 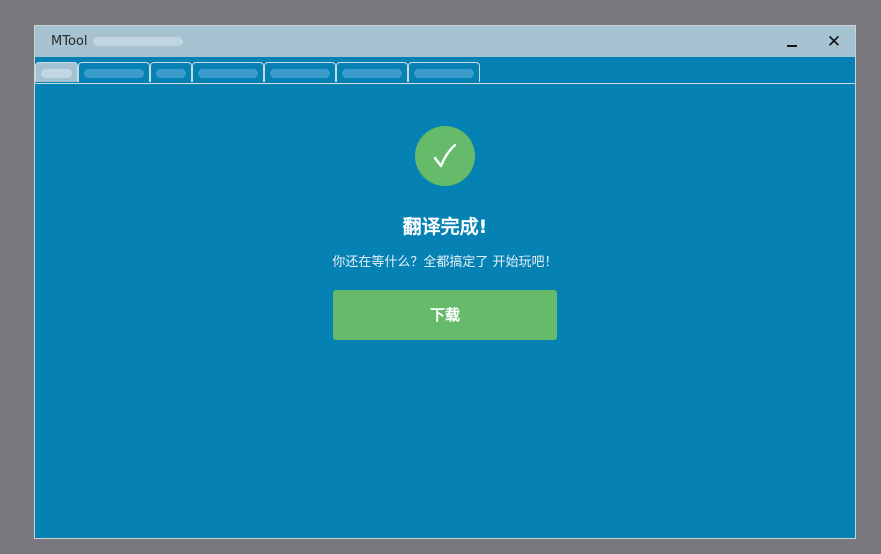 I want to click on check-icon, so click(x=445, y=156).